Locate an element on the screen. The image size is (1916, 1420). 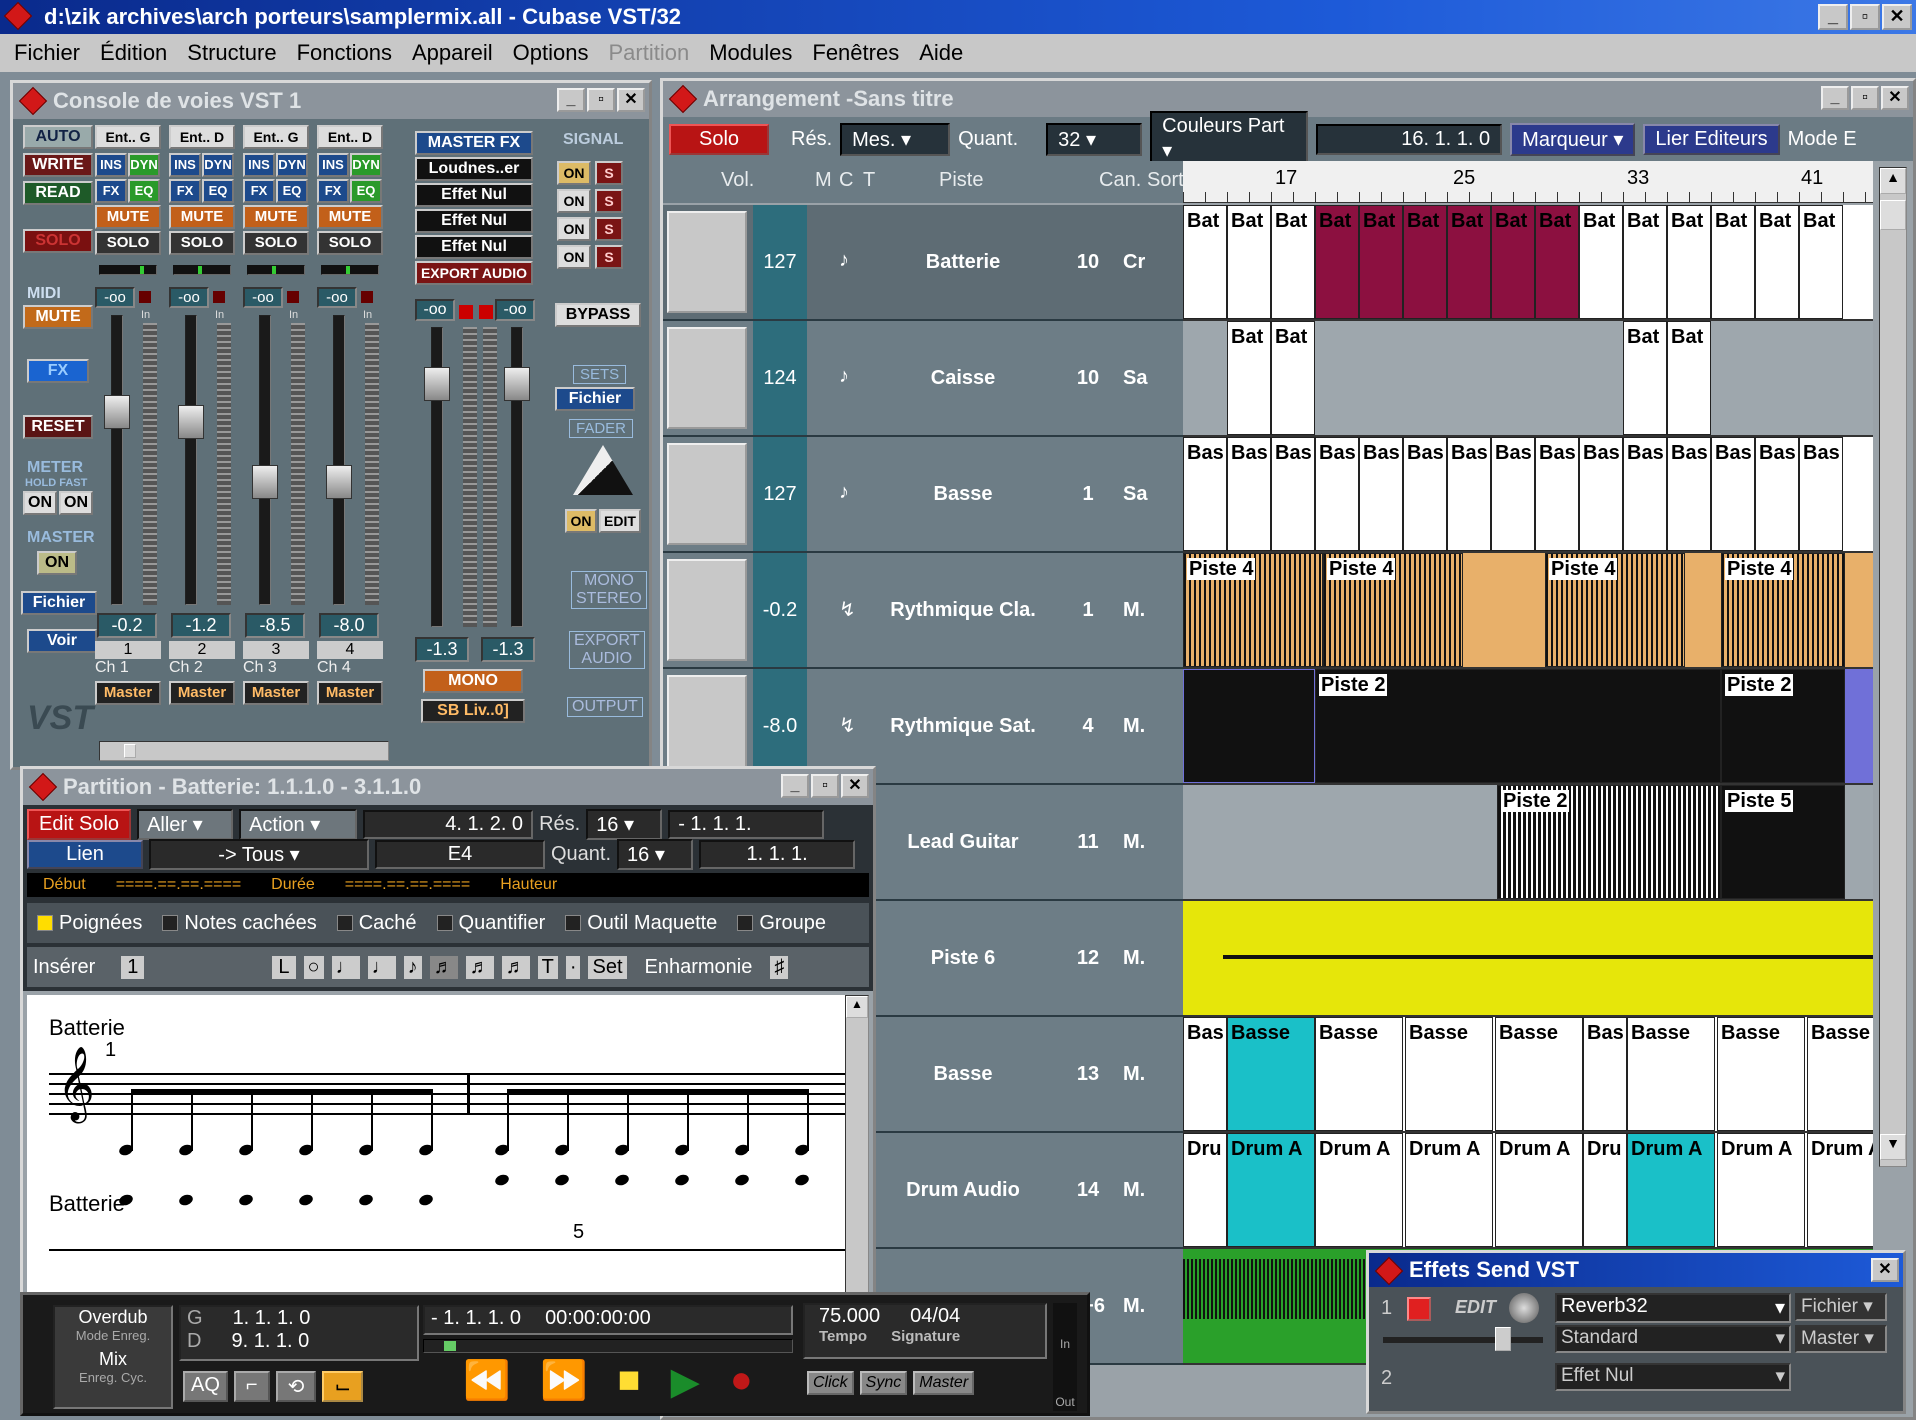
tool-l-button: L is located at coordinates (284, 967).